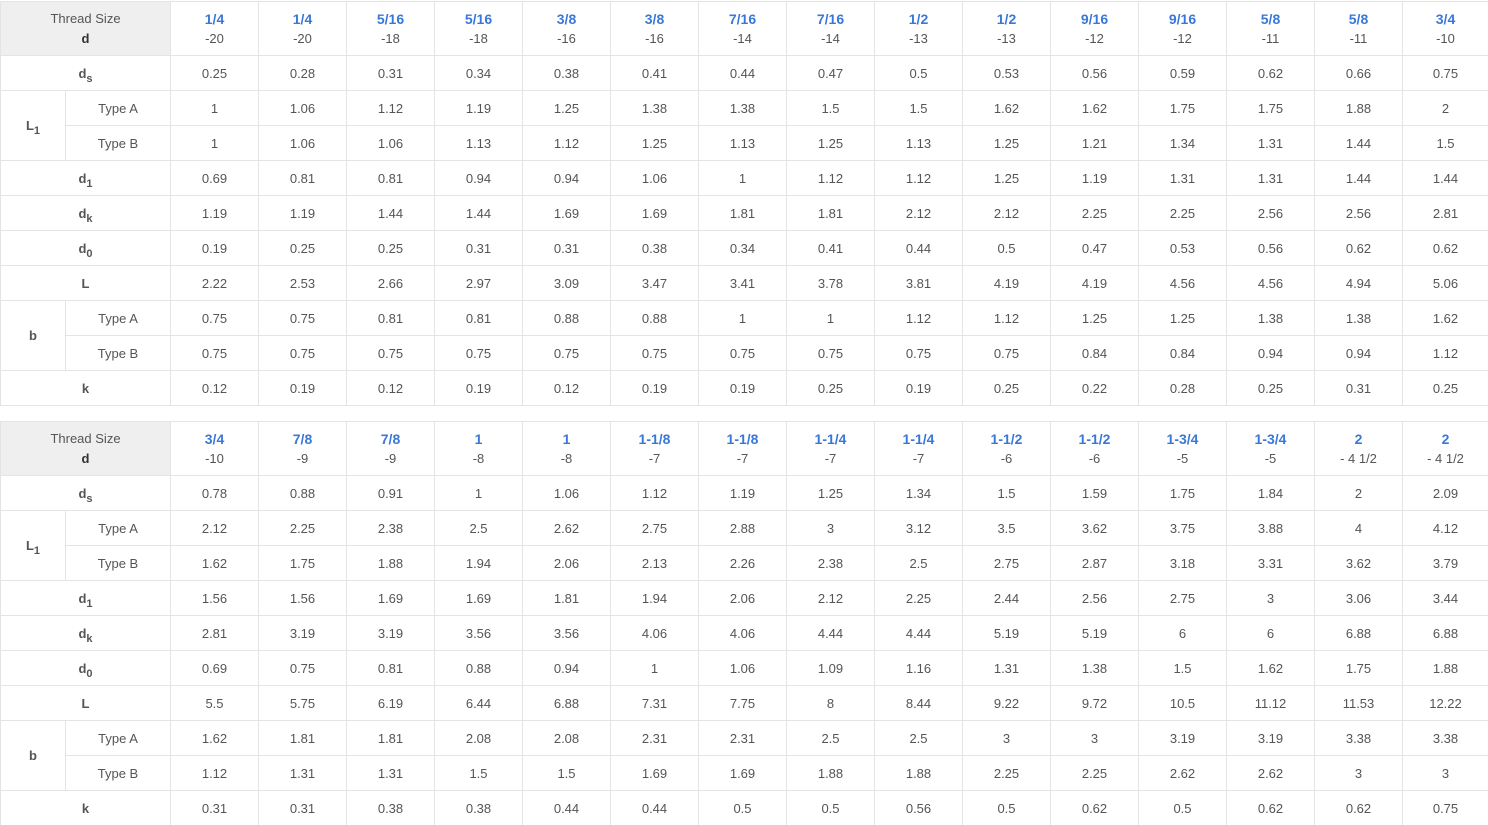  What do you see at coordinates (390, 143) in the screenshot?
I see `value-cell: 1.06` at bounding box center [390, 143].